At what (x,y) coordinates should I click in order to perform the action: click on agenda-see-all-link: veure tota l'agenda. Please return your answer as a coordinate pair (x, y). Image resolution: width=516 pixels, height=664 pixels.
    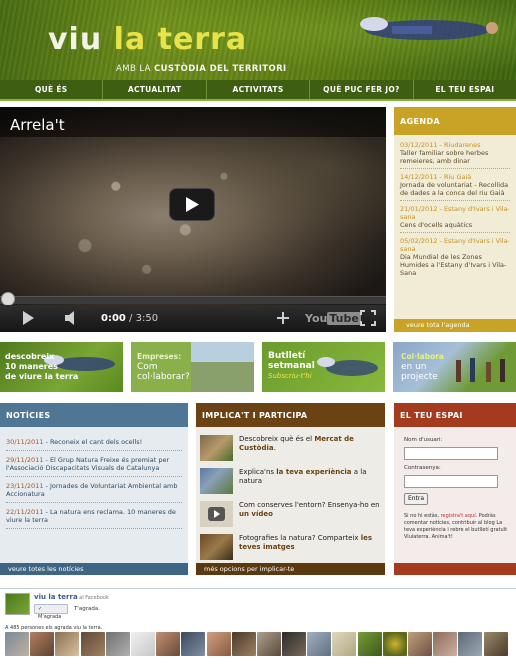
    Looking at the image, I should click on (455, 325).